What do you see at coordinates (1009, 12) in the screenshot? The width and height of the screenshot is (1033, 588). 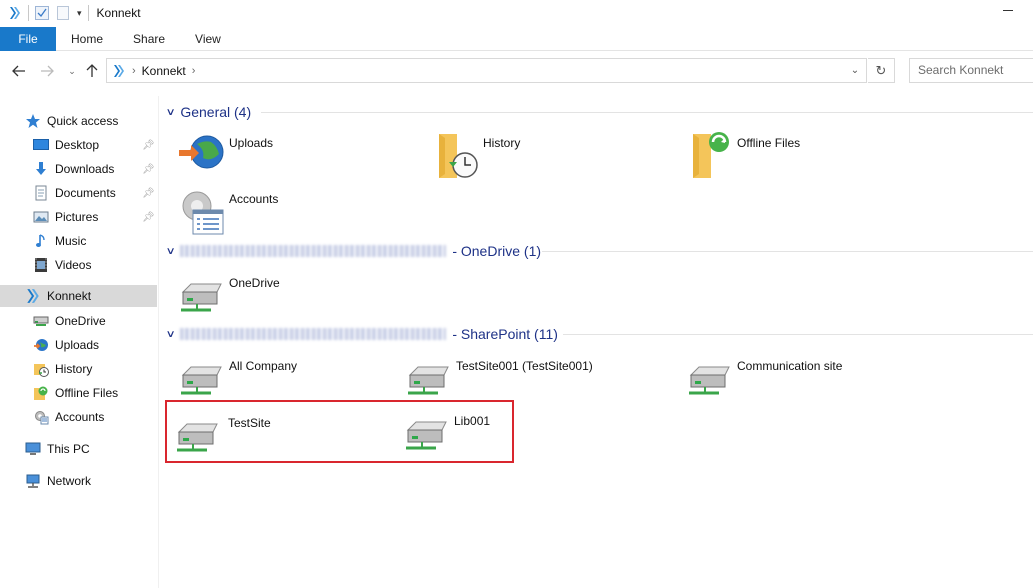 I see `minimize-button` at bounding box center [1009, 12].